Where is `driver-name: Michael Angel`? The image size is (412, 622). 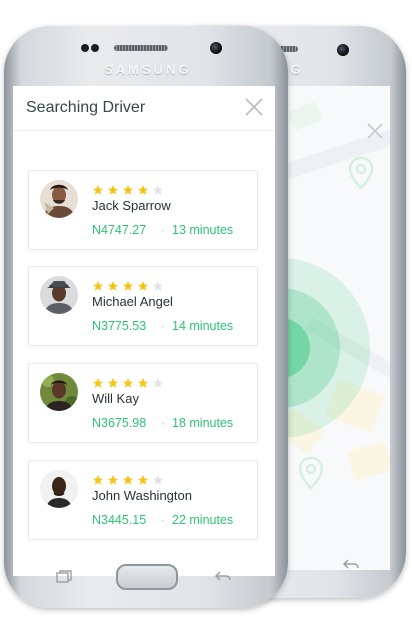
driver-name: Michael Angel is located at coordinates (132, 301).